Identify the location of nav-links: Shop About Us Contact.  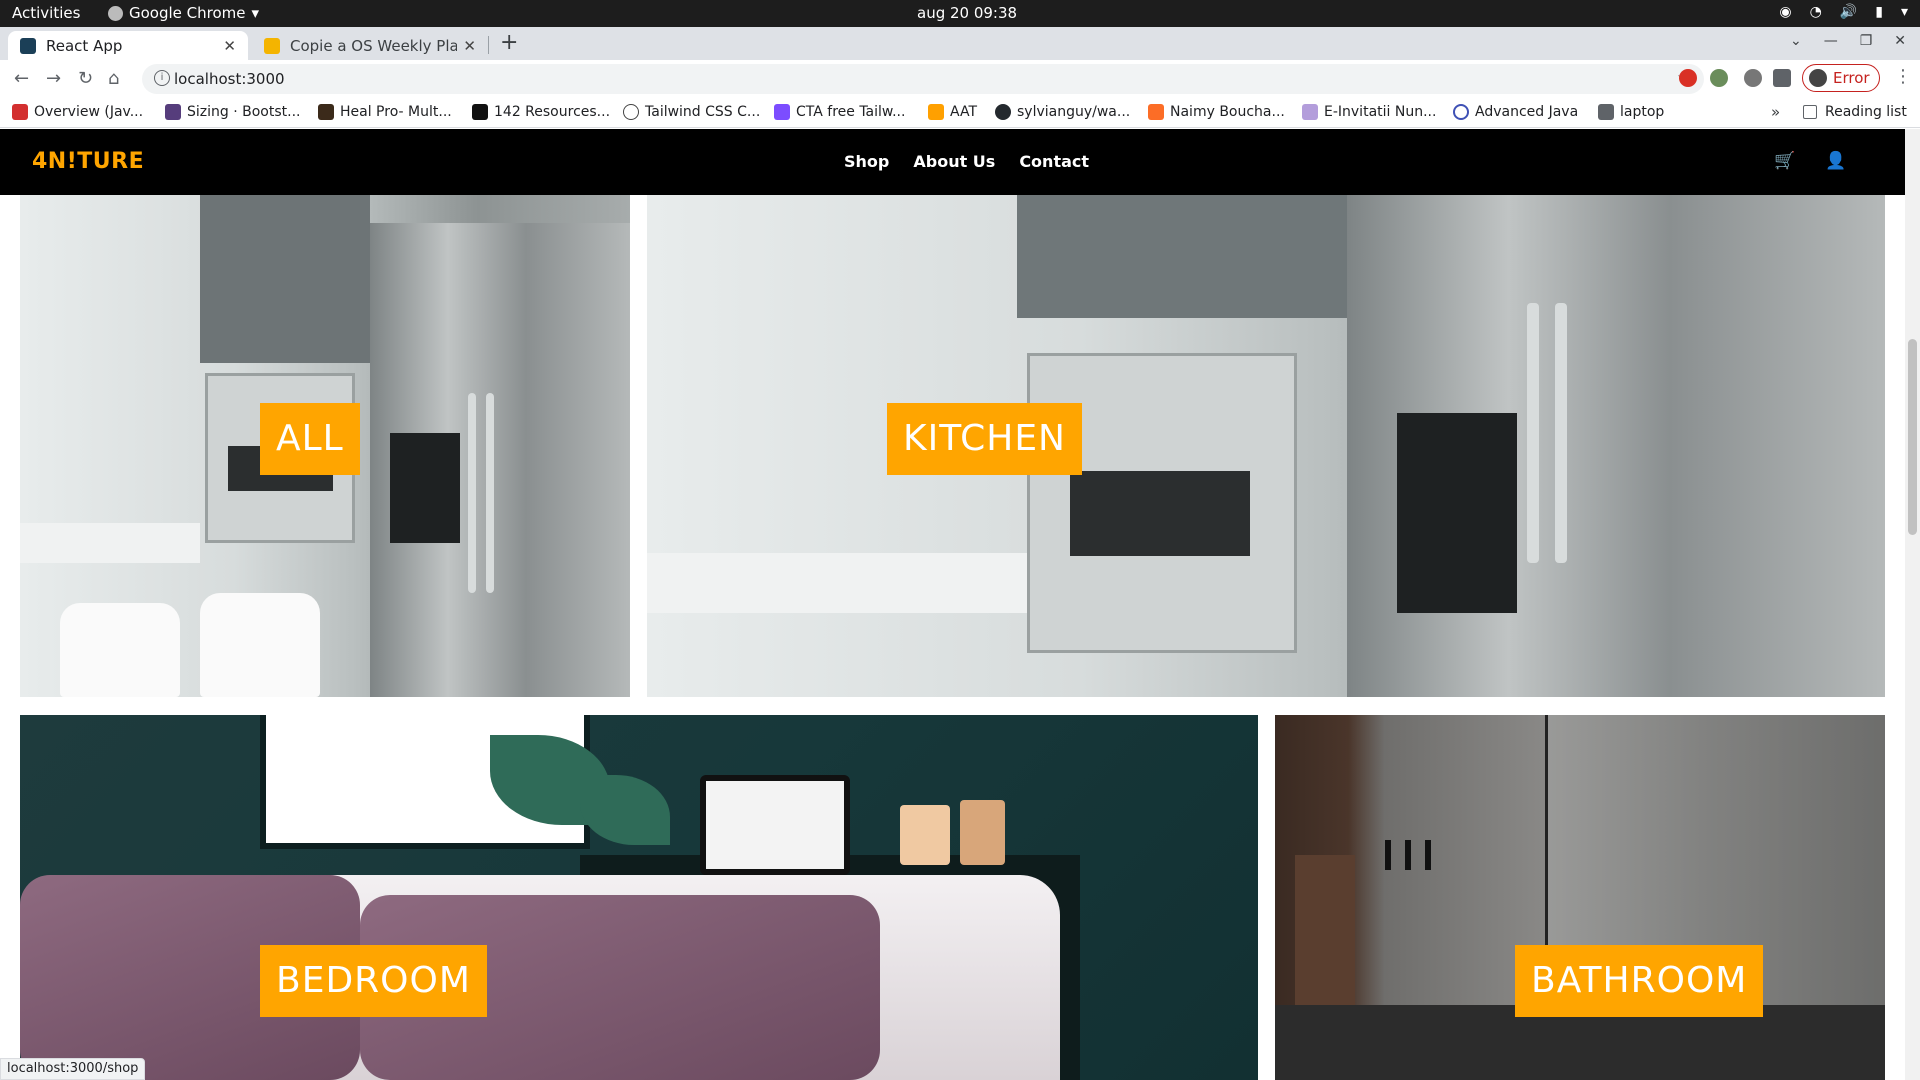
(966, 161).